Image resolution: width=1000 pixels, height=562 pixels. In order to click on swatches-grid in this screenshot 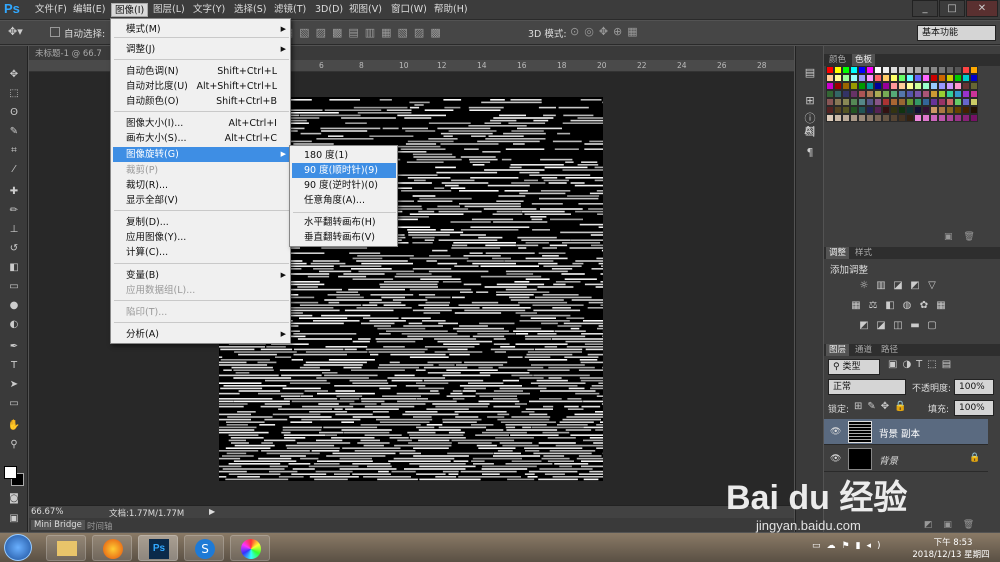, I will do `click(902, 97)`.